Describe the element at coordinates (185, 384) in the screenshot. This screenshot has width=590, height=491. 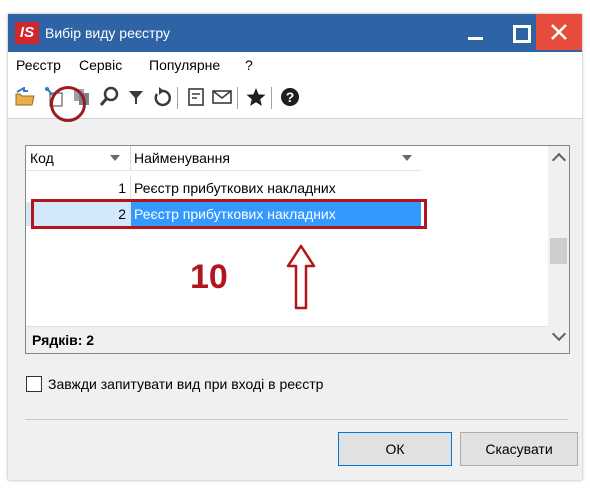
I see `always-ask-label: Завжди запитувати вид при вході в реєстр` at that location.